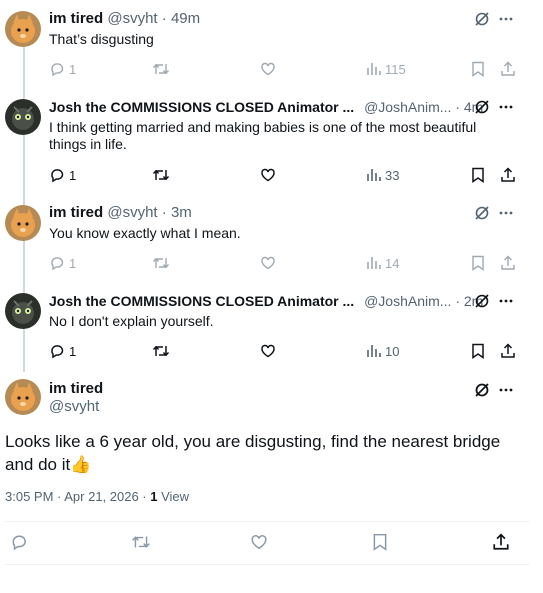 The width and height of the screenshot is (543, 593). I want to click on views-button: 115, so click(386, 69).